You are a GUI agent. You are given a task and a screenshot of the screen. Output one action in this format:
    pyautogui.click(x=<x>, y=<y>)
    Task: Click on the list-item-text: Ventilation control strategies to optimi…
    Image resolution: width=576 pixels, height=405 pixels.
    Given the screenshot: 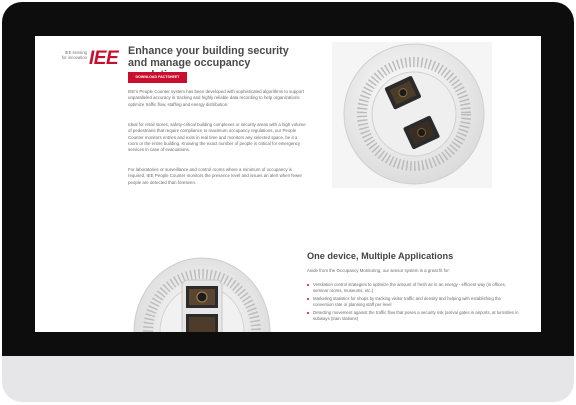 What is the action you would take?
    pyautogui.click(x=409, y=288)
    